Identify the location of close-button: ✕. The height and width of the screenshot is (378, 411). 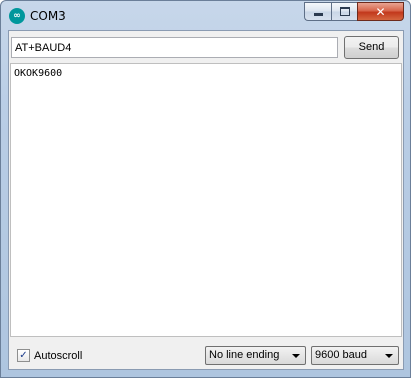
(380, 11).